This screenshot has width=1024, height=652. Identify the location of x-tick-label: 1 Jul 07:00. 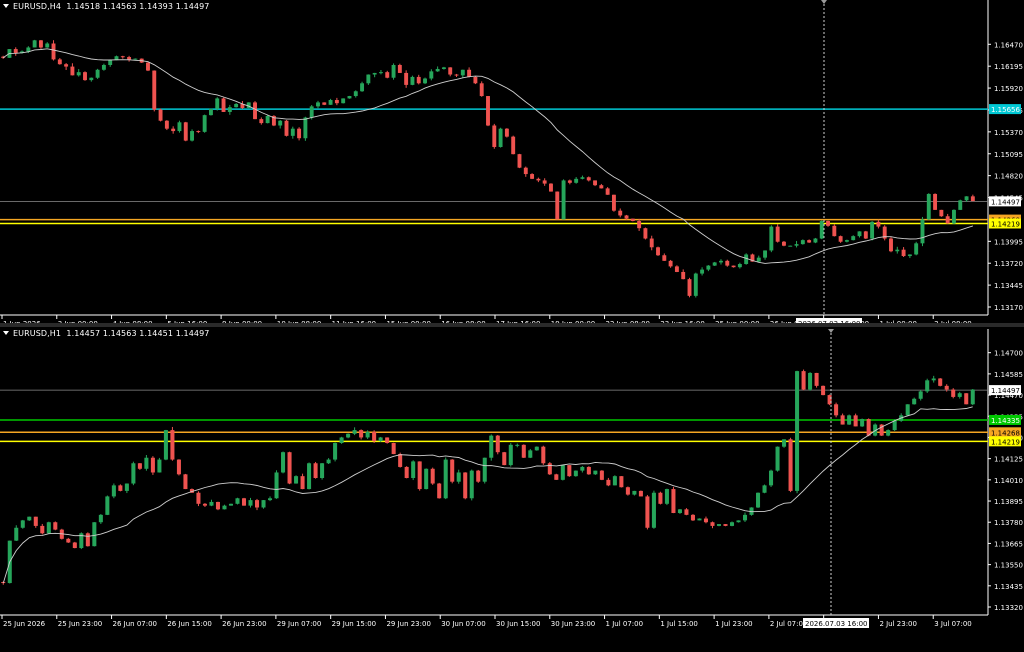
(625, 624).